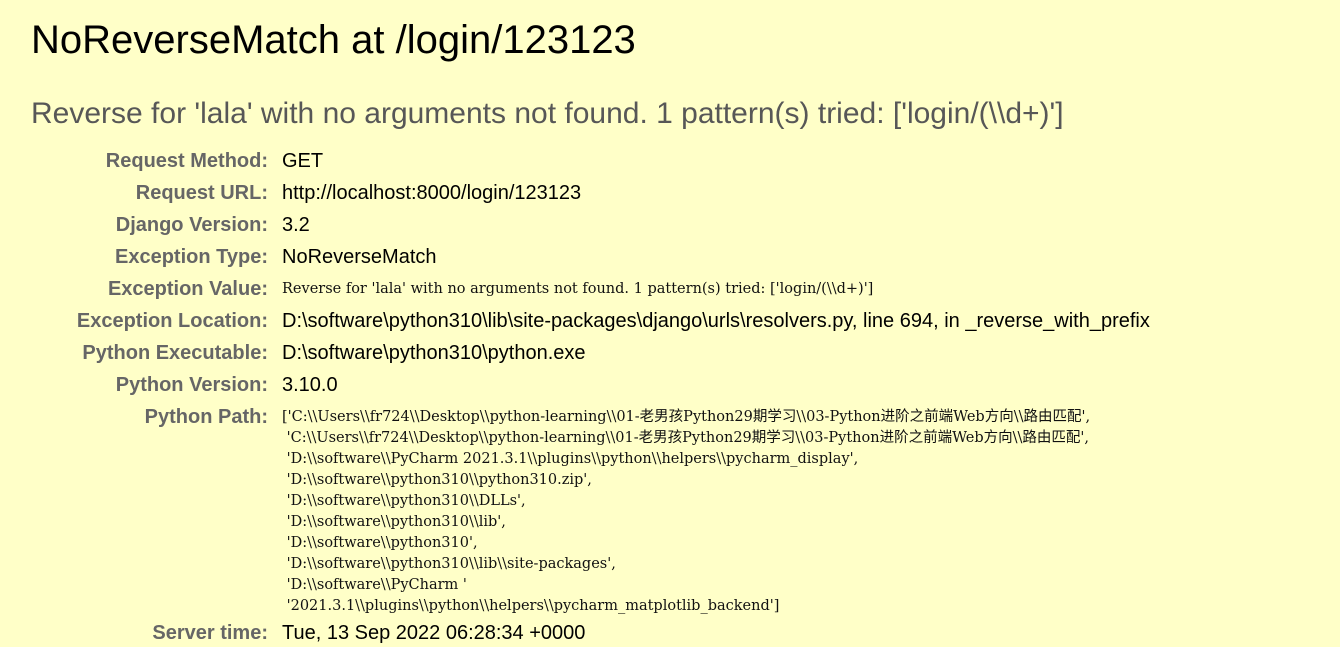  I want to click on meta-label: Exception Value:, so click(187, 289).